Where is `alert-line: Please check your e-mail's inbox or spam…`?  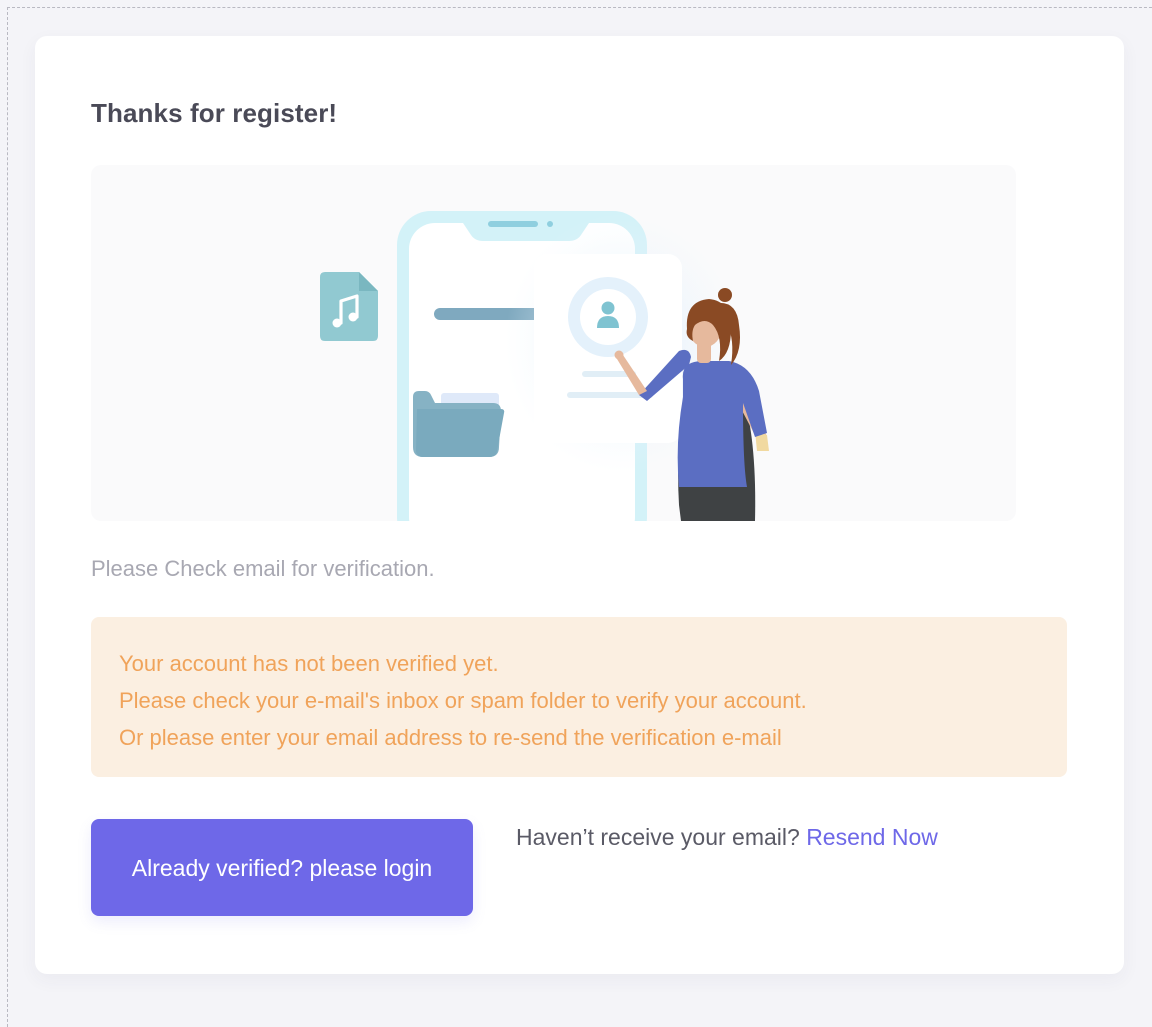
alert-line: Please check your e-mail's inbox or spam… is located at coordinates (463, 700).